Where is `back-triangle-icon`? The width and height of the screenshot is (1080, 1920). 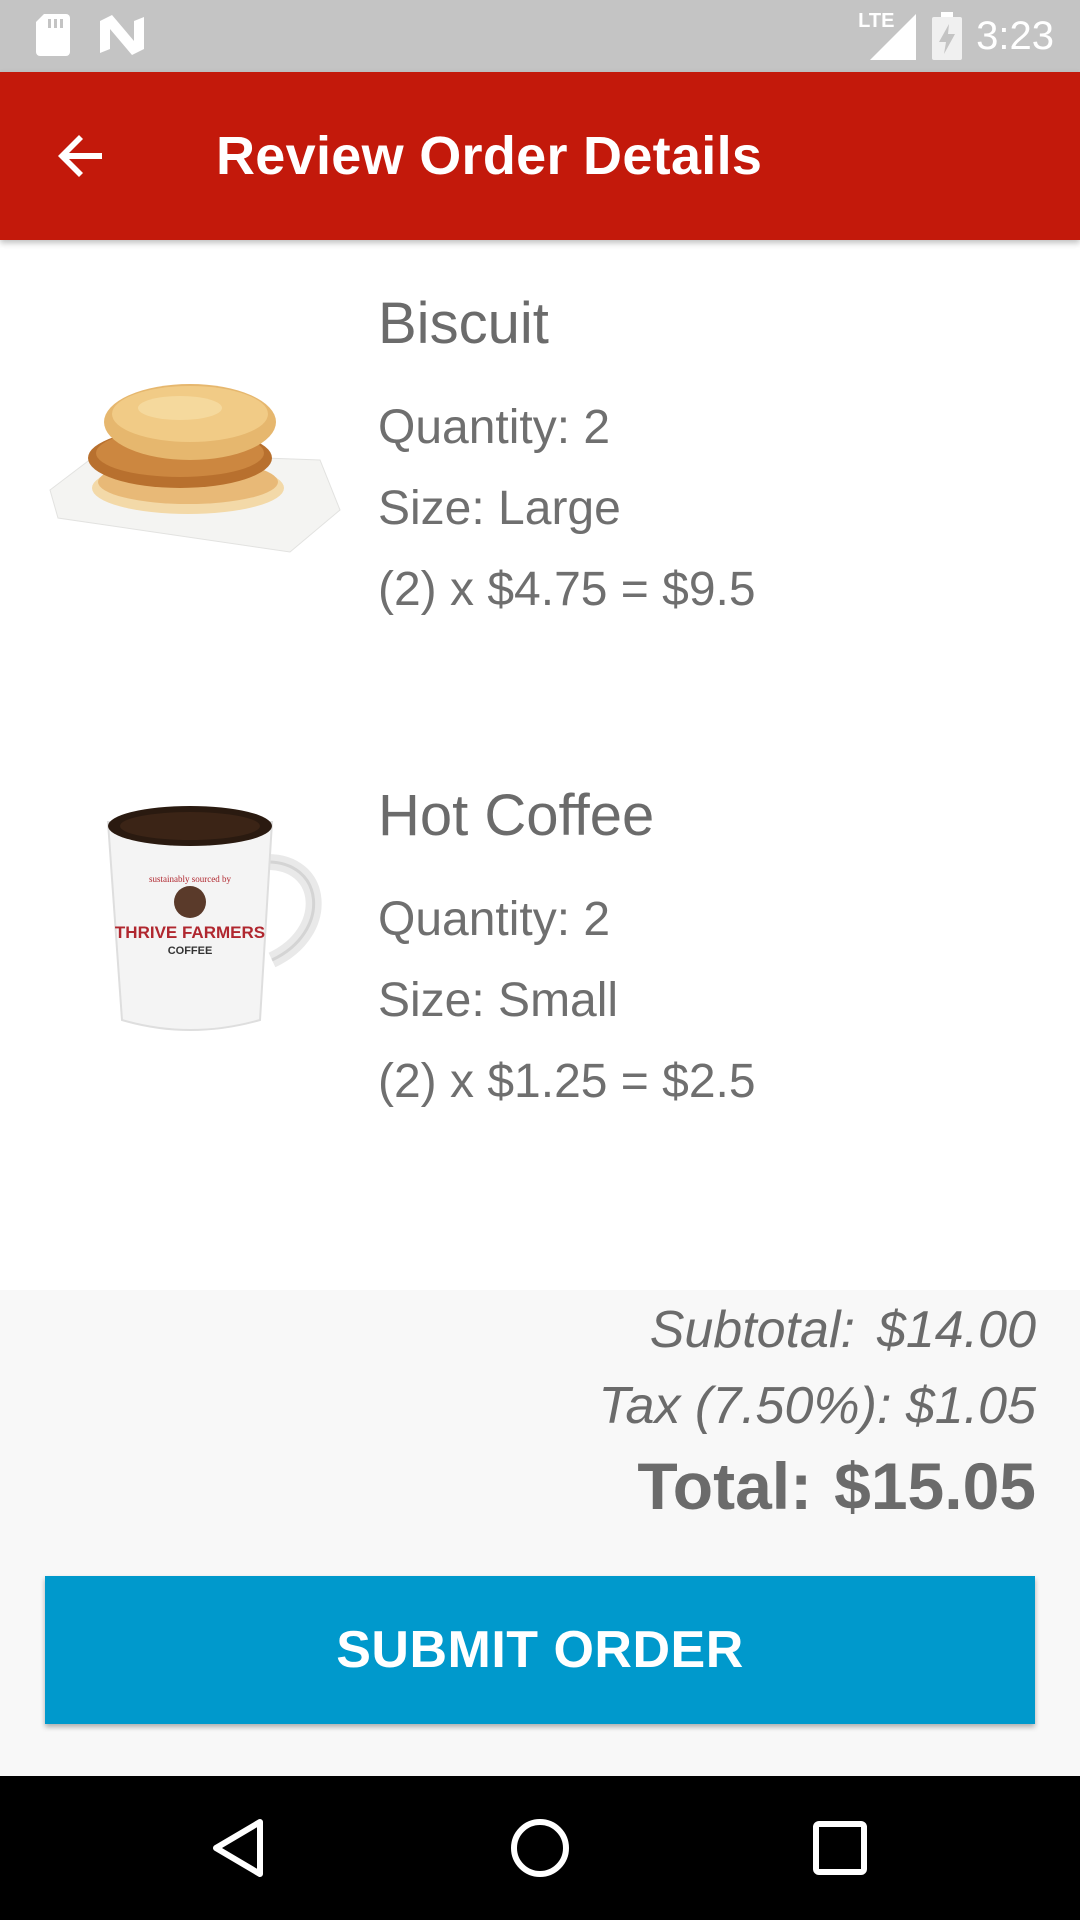
back-triangle-icon is located at coordinates (240, 1848).